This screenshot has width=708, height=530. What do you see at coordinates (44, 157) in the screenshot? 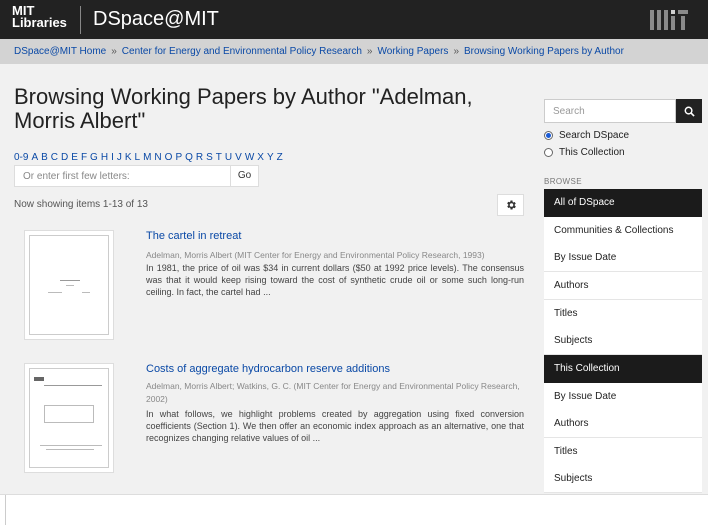
I see `alpha-link: B` at bounding box center [44, 157].